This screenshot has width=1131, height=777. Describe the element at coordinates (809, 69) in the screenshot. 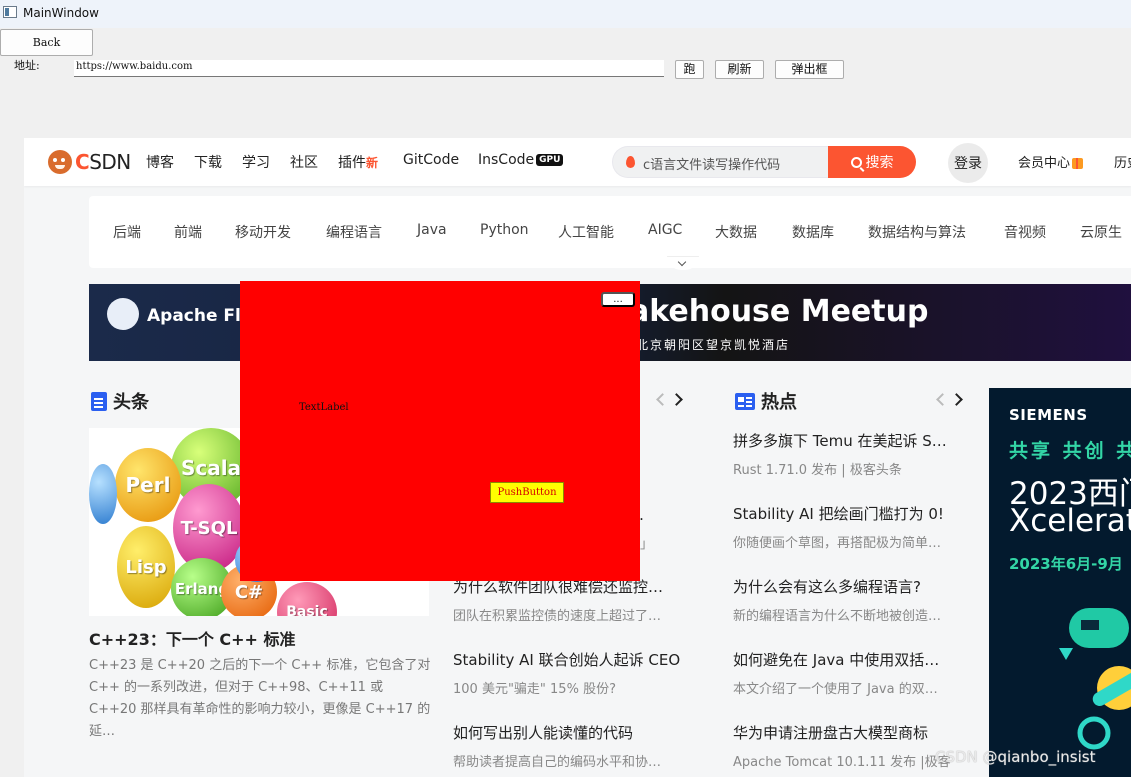

I see `popup-open-button: 弹出框` at that location.